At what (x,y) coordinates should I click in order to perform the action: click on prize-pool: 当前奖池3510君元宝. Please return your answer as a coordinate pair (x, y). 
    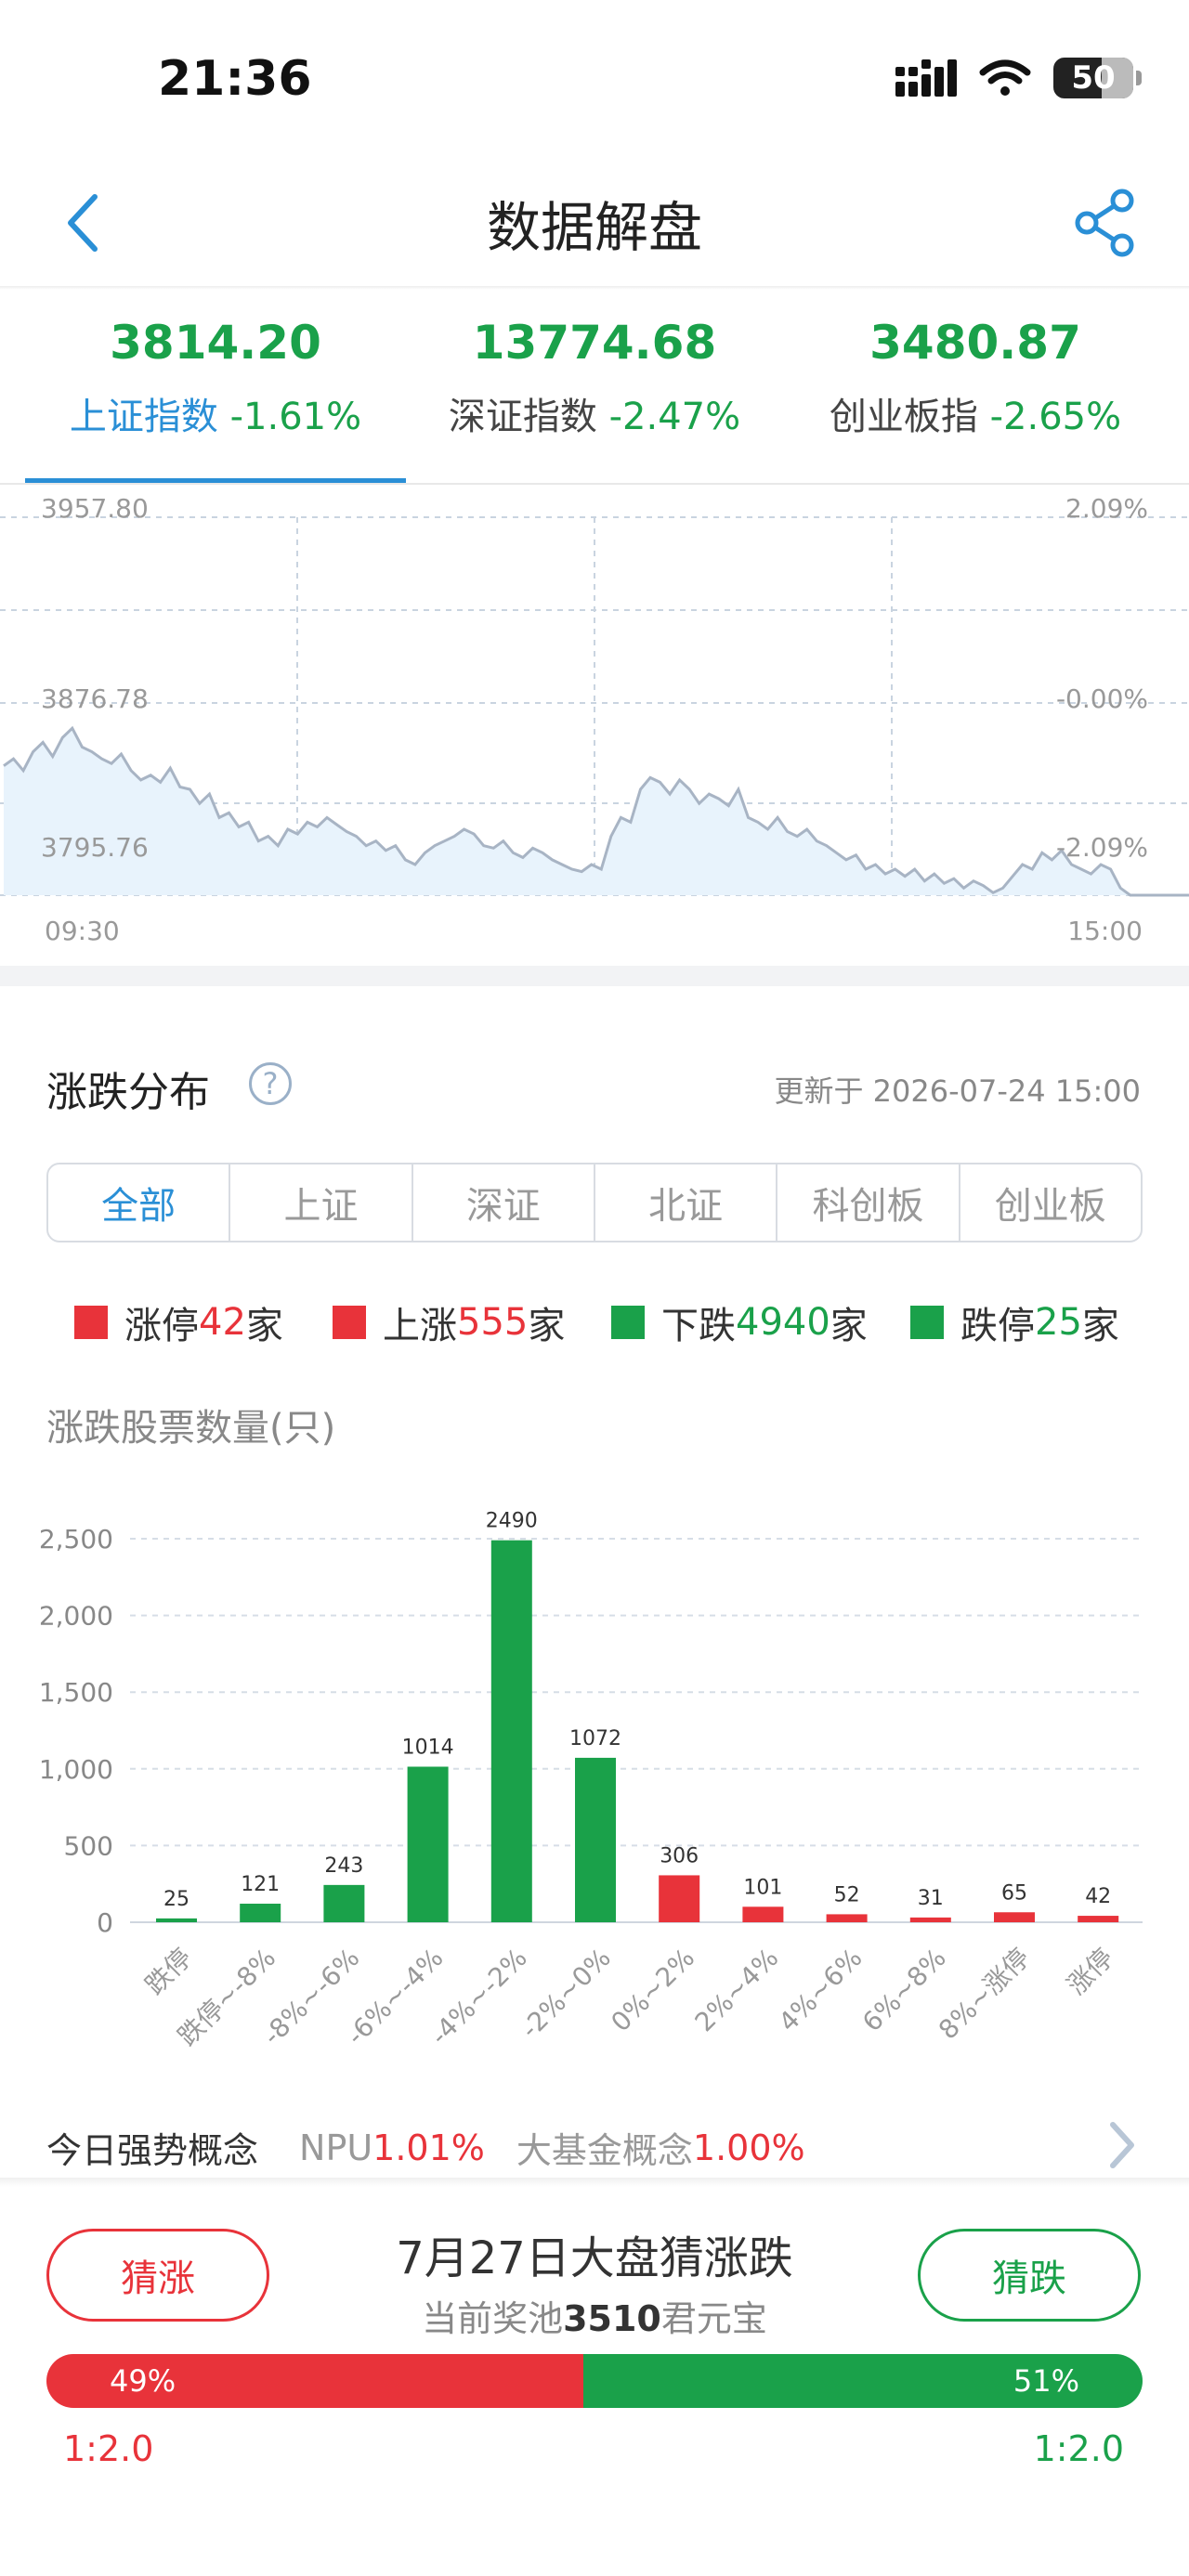
    Looking at the image, I should click on (594, 2316).